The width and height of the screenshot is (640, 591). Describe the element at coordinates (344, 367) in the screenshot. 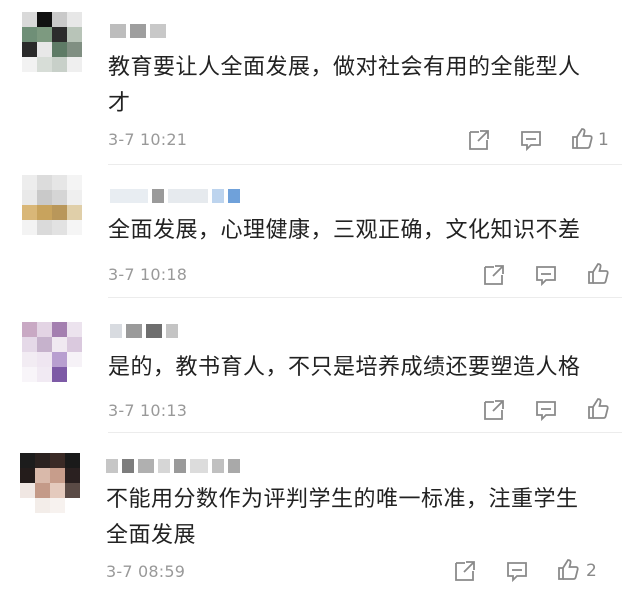

I see `comment-text: 是的，教书育人，不只是培养成绩还要塑造人格` at that location.